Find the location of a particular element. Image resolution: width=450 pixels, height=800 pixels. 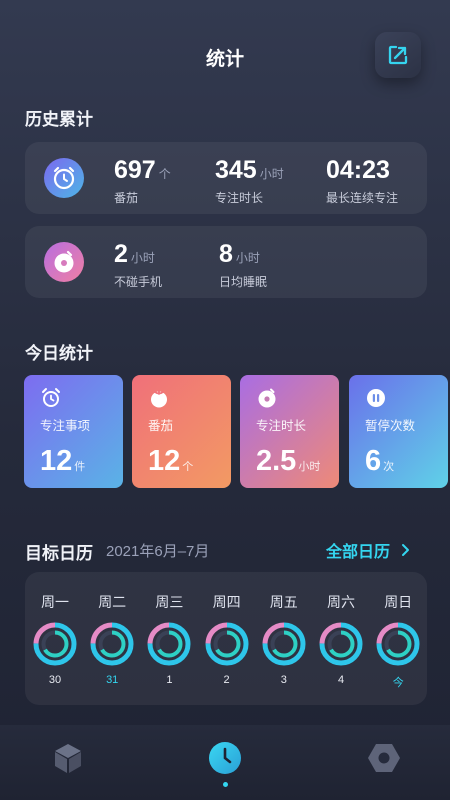

tile-focus-duration: 专注时长 2.5 小时 is located at coordinates (289, 431).